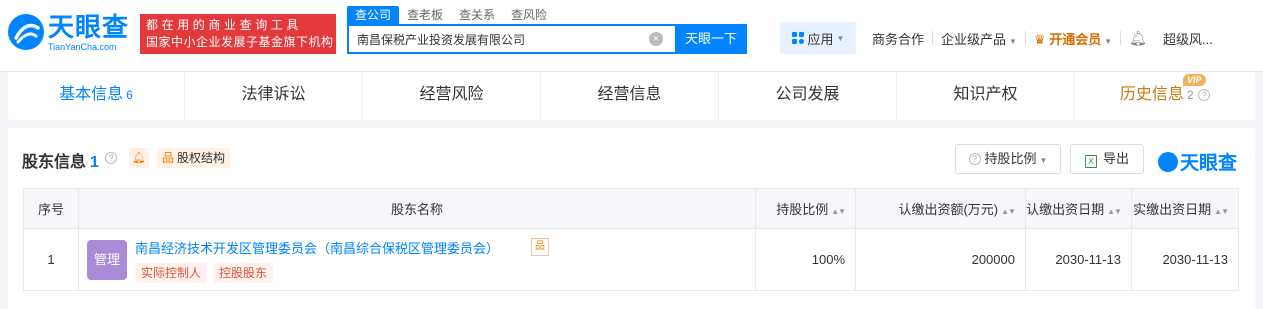  Describe the element at coordinates (54, 162) in the screenshot. I see `section-title-text: 股东信息` at that location.